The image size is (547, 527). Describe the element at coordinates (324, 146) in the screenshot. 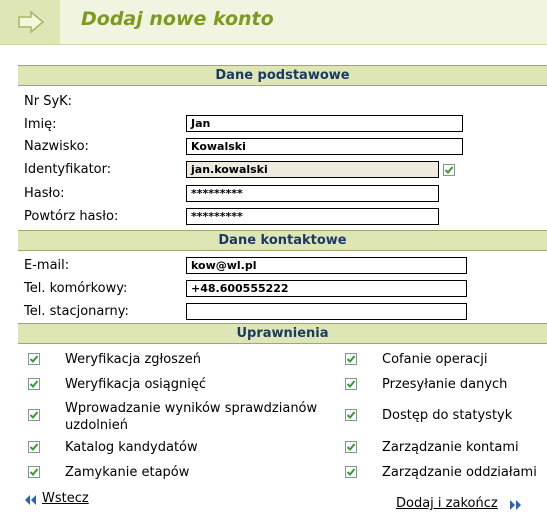

I see `nazwisko-field: Kowalski` at that location.